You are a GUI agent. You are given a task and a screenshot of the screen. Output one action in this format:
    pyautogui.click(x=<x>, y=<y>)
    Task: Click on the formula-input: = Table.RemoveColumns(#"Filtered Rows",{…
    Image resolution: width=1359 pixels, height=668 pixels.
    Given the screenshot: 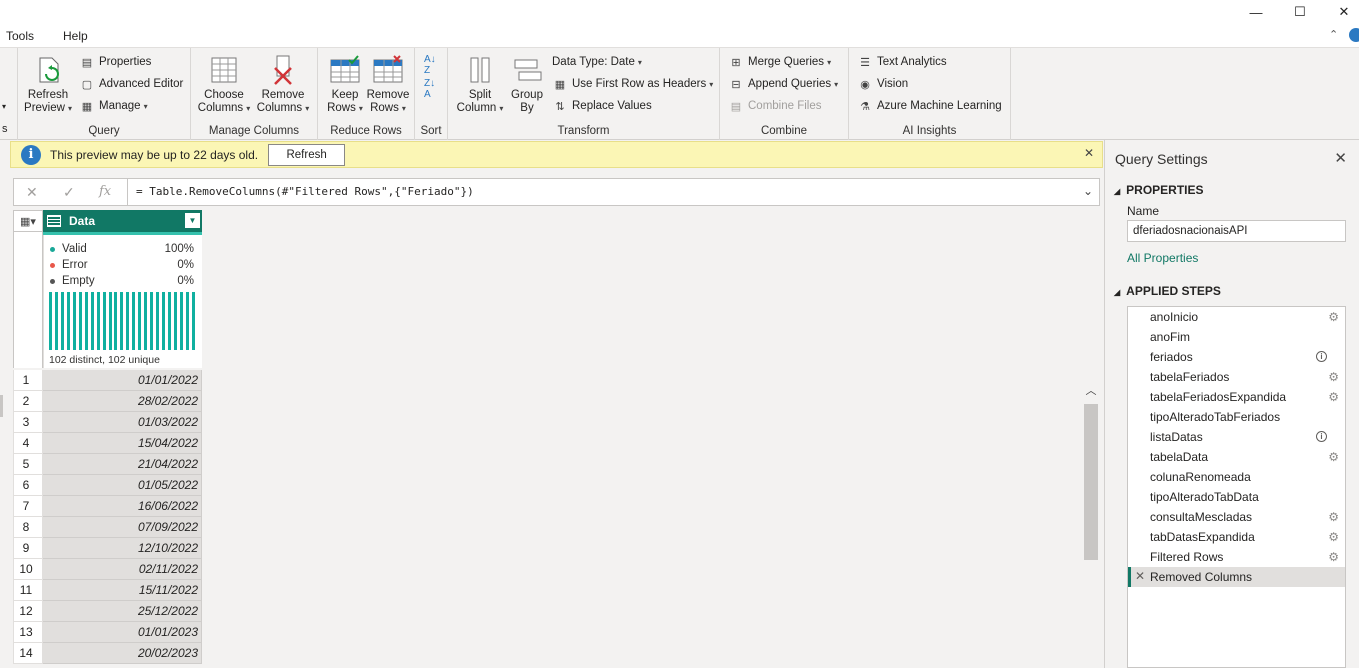 What is the action you would take?
    pyautogui.click(x=305, y=191)
    